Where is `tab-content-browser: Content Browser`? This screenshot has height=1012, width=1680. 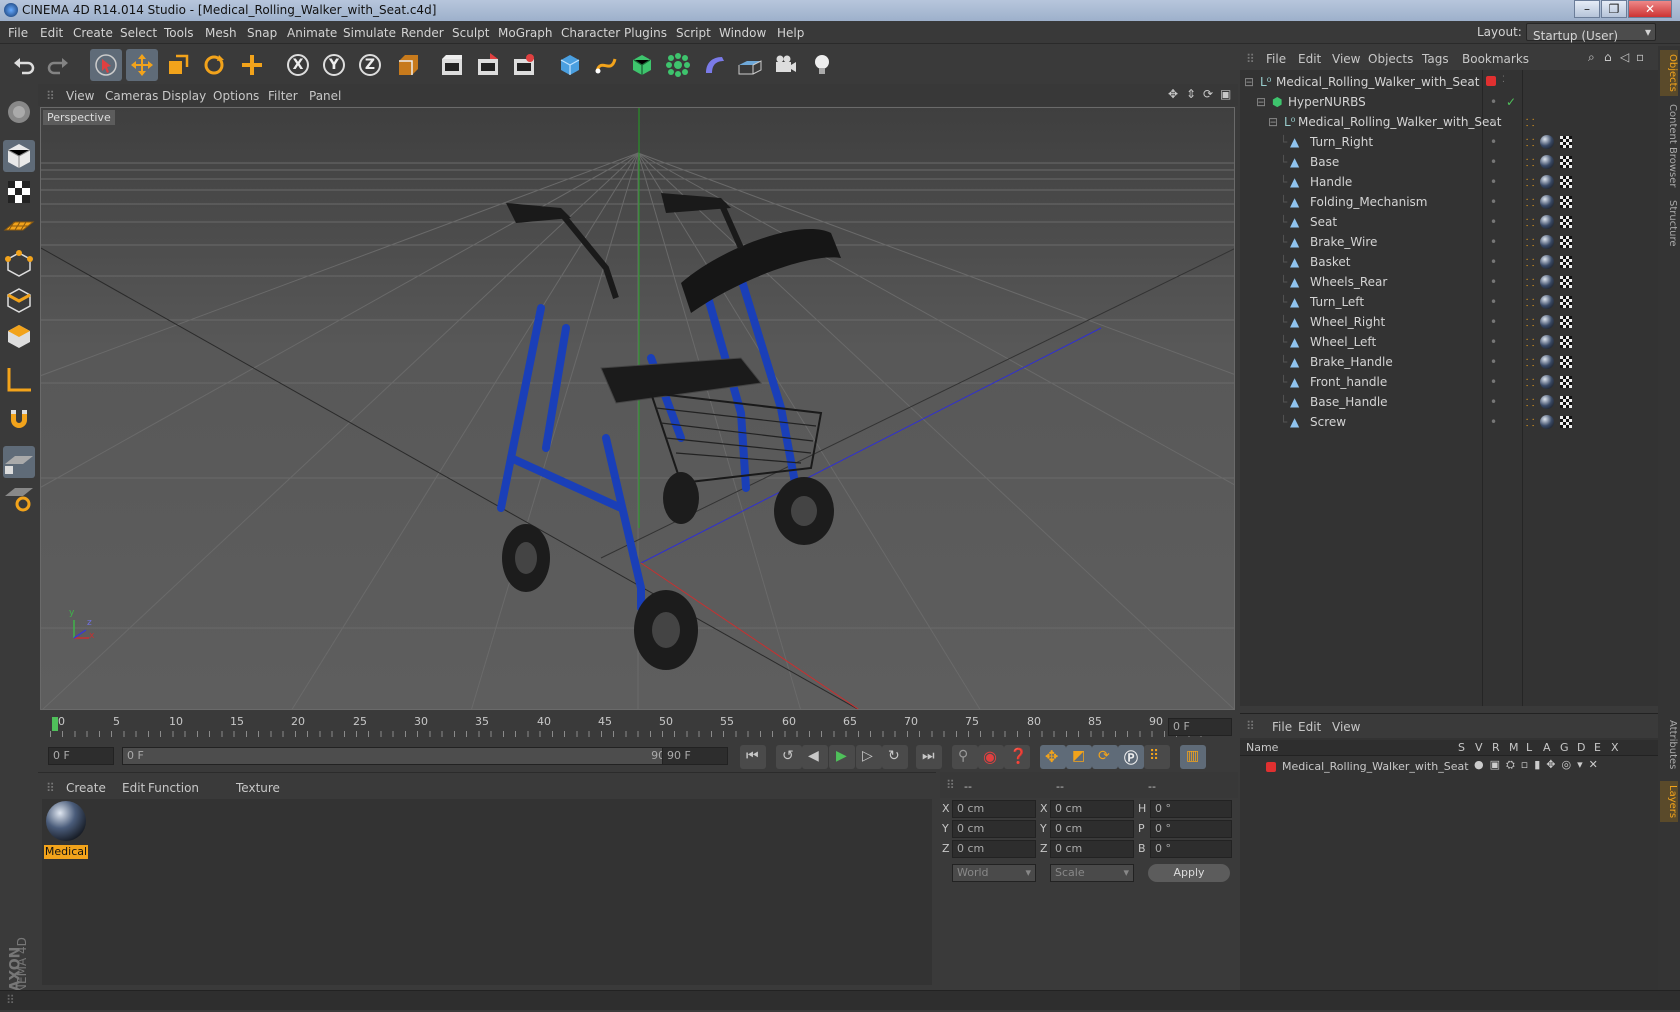
tab-content-browser: Content Browser is located at coordinates (1669, 145).